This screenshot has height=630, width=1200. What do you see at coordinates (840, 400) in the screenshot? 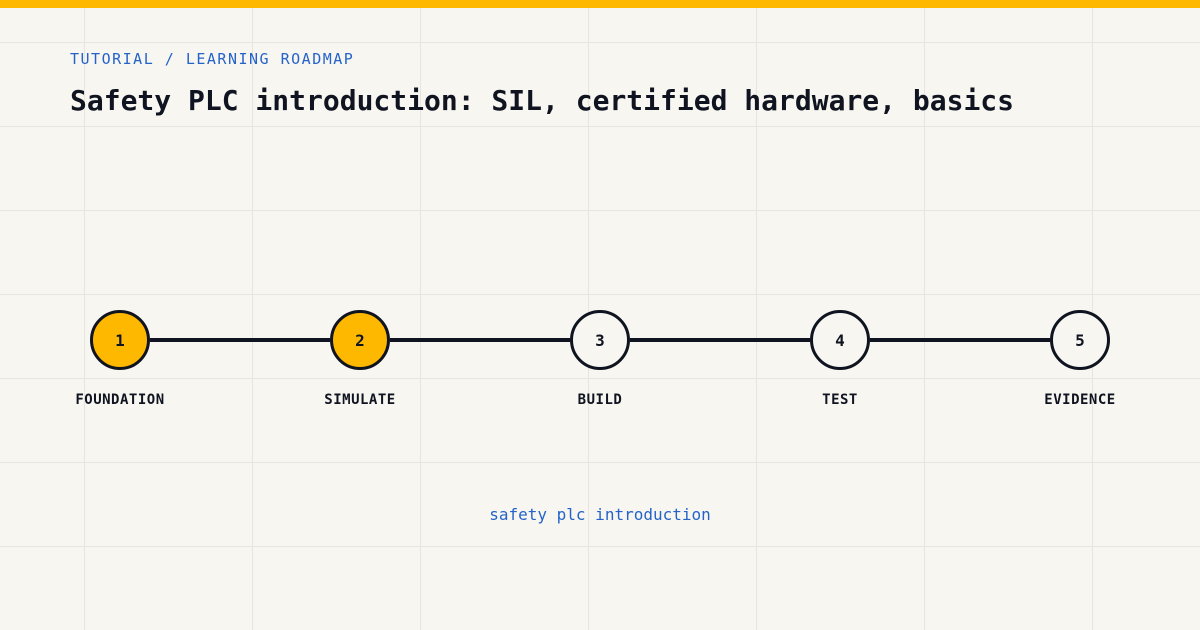
I see `step-label-test: TEST` at bounding box center [840, 400].